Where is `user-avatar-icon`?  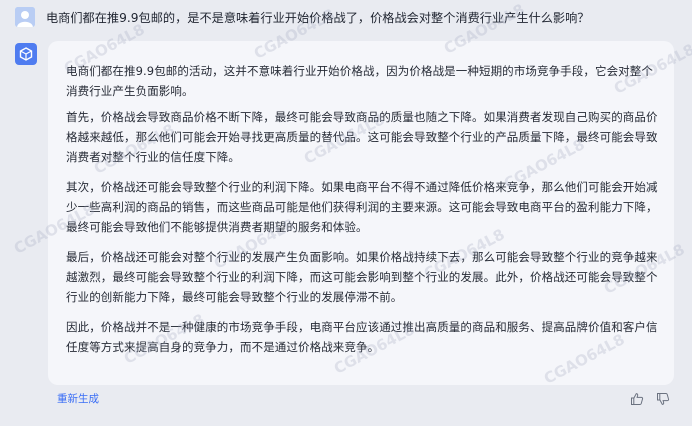
user-avatar-icon is located at coordinates (25, 17).